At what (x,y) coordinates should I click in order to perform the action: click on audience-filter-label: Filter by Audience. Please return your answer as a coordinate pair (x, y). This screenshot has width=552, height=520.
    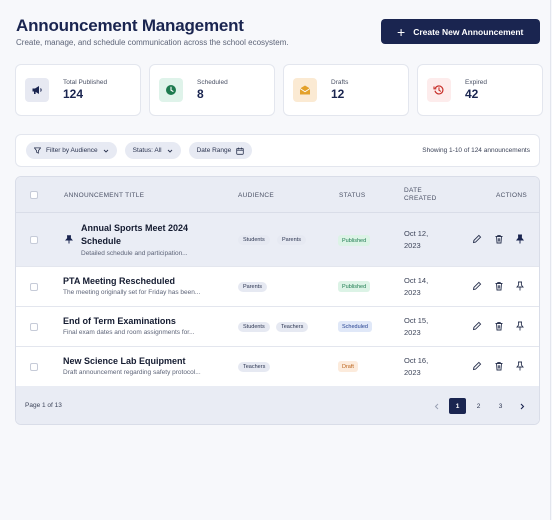
    Looking at the image, I should click on (72, 150).